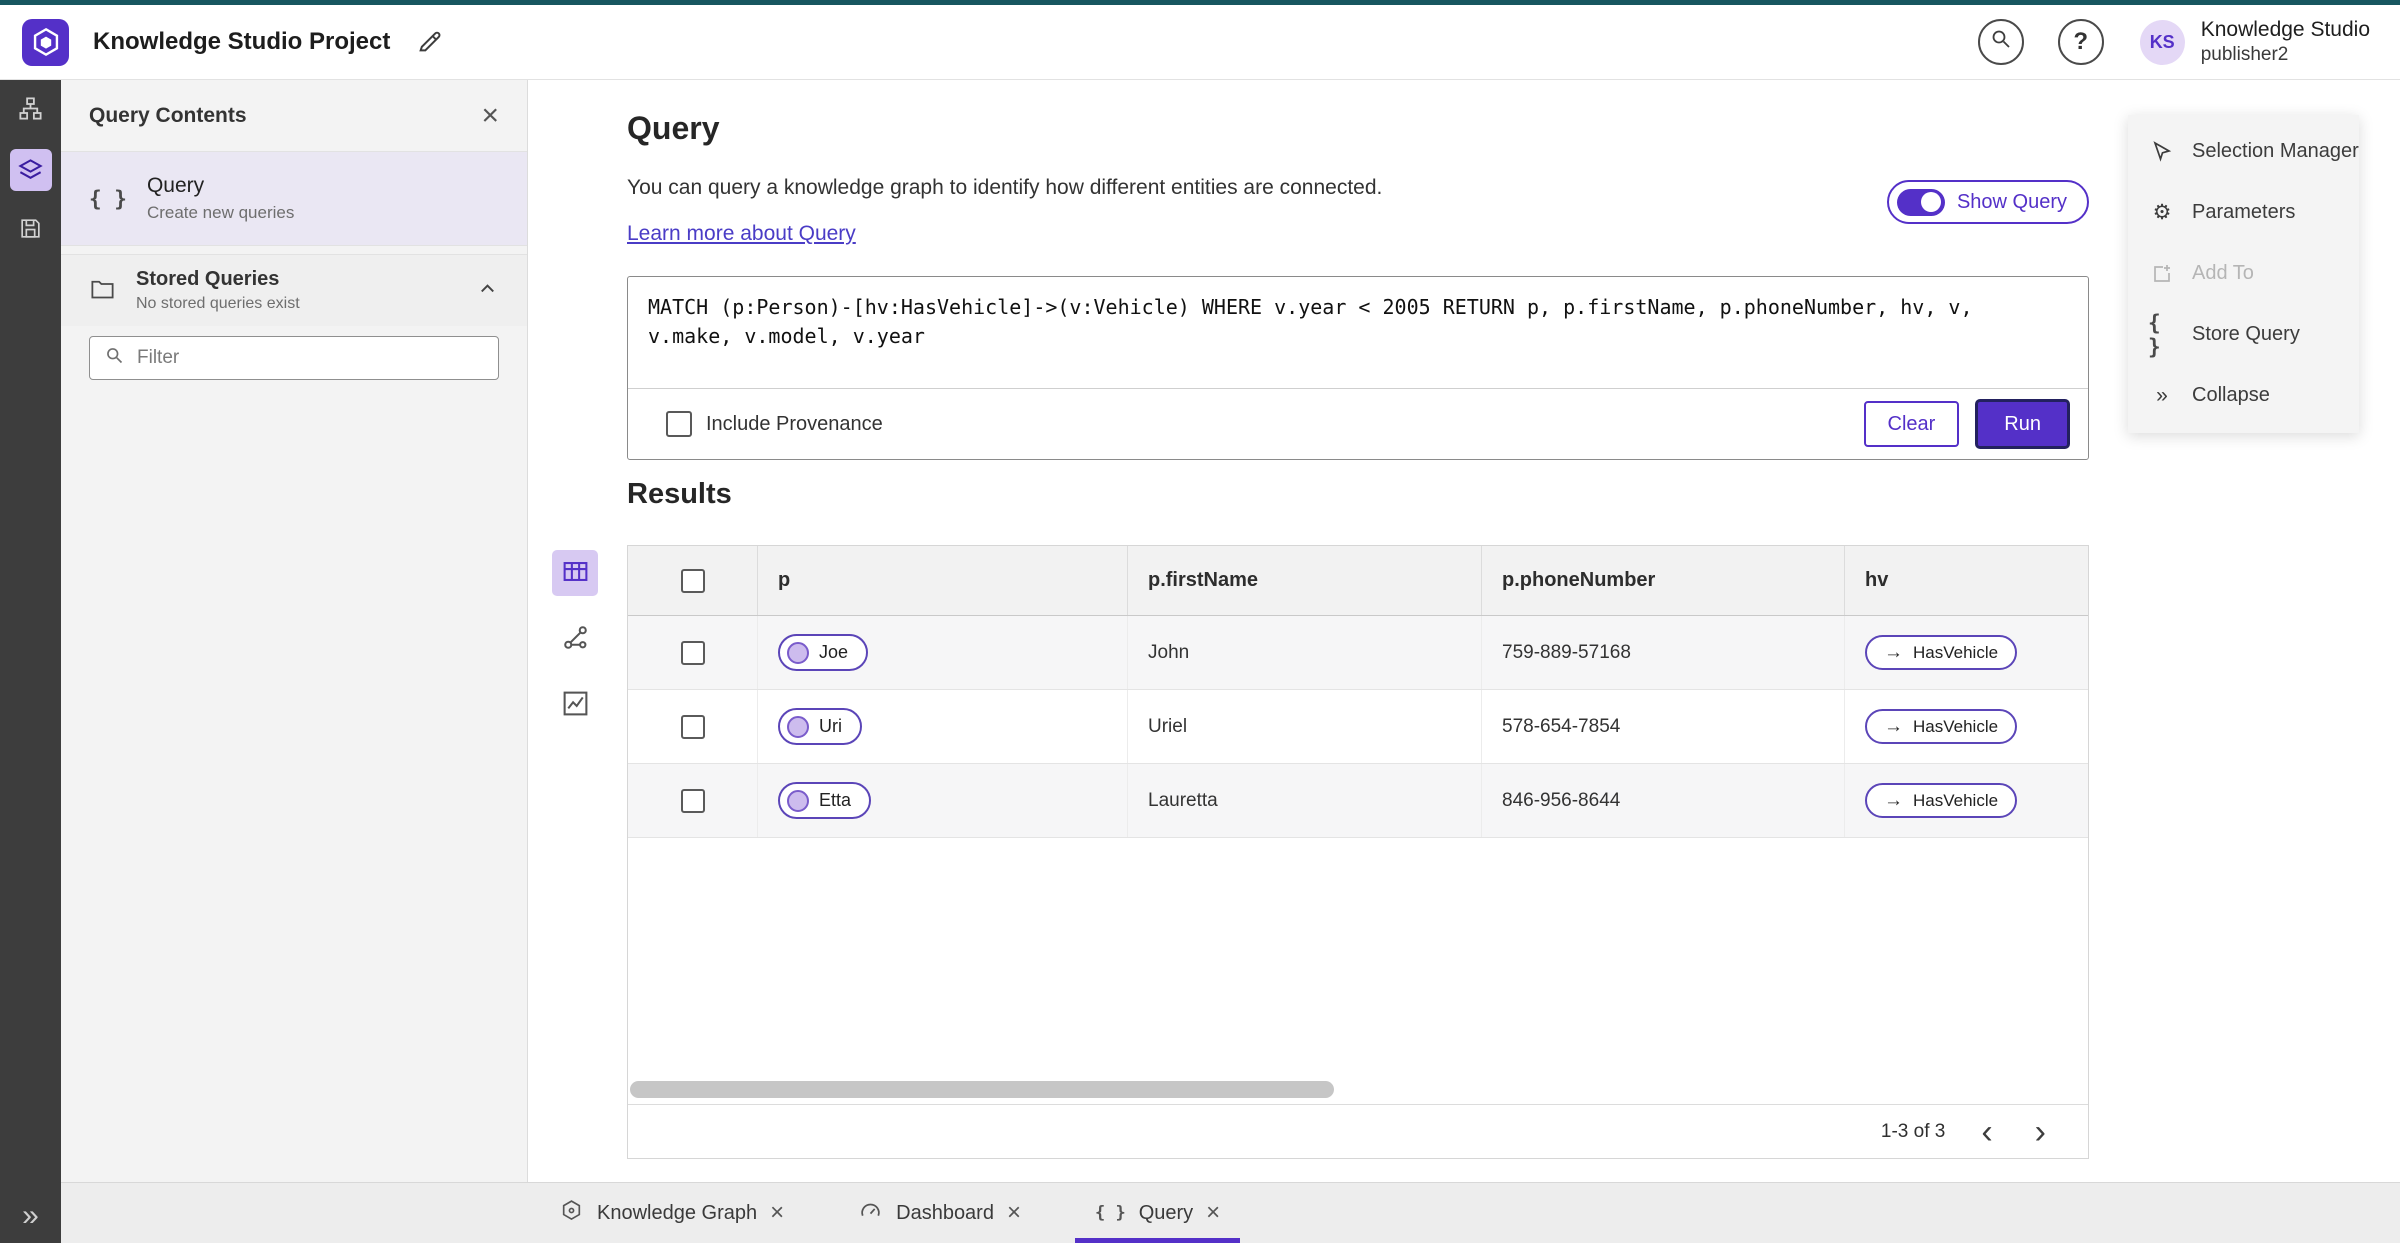 The height and width of the screenshot is (1243, 2400). What do you see at coordinates (834, 652) in the screenshot?
I see `node-label: Joe` at bounding box center [834, 652].